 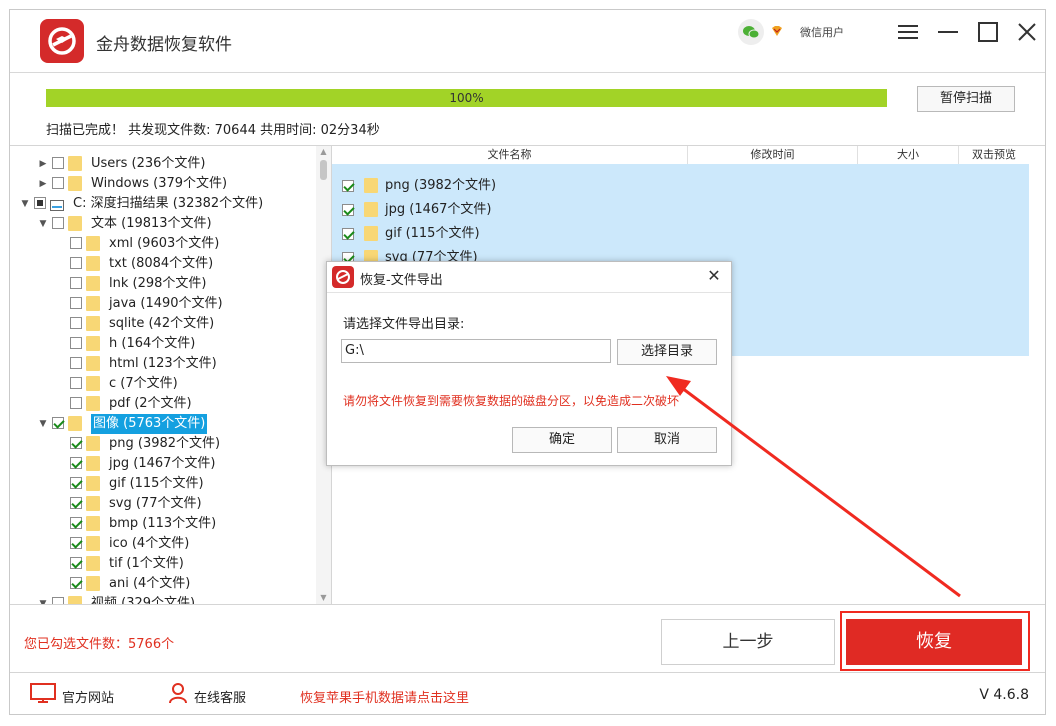 What do you see at coordinates (143, 600) in the screenshot?
I see `tree-item-label: 视频 (329个文件)` at bounding box center [143, 600].